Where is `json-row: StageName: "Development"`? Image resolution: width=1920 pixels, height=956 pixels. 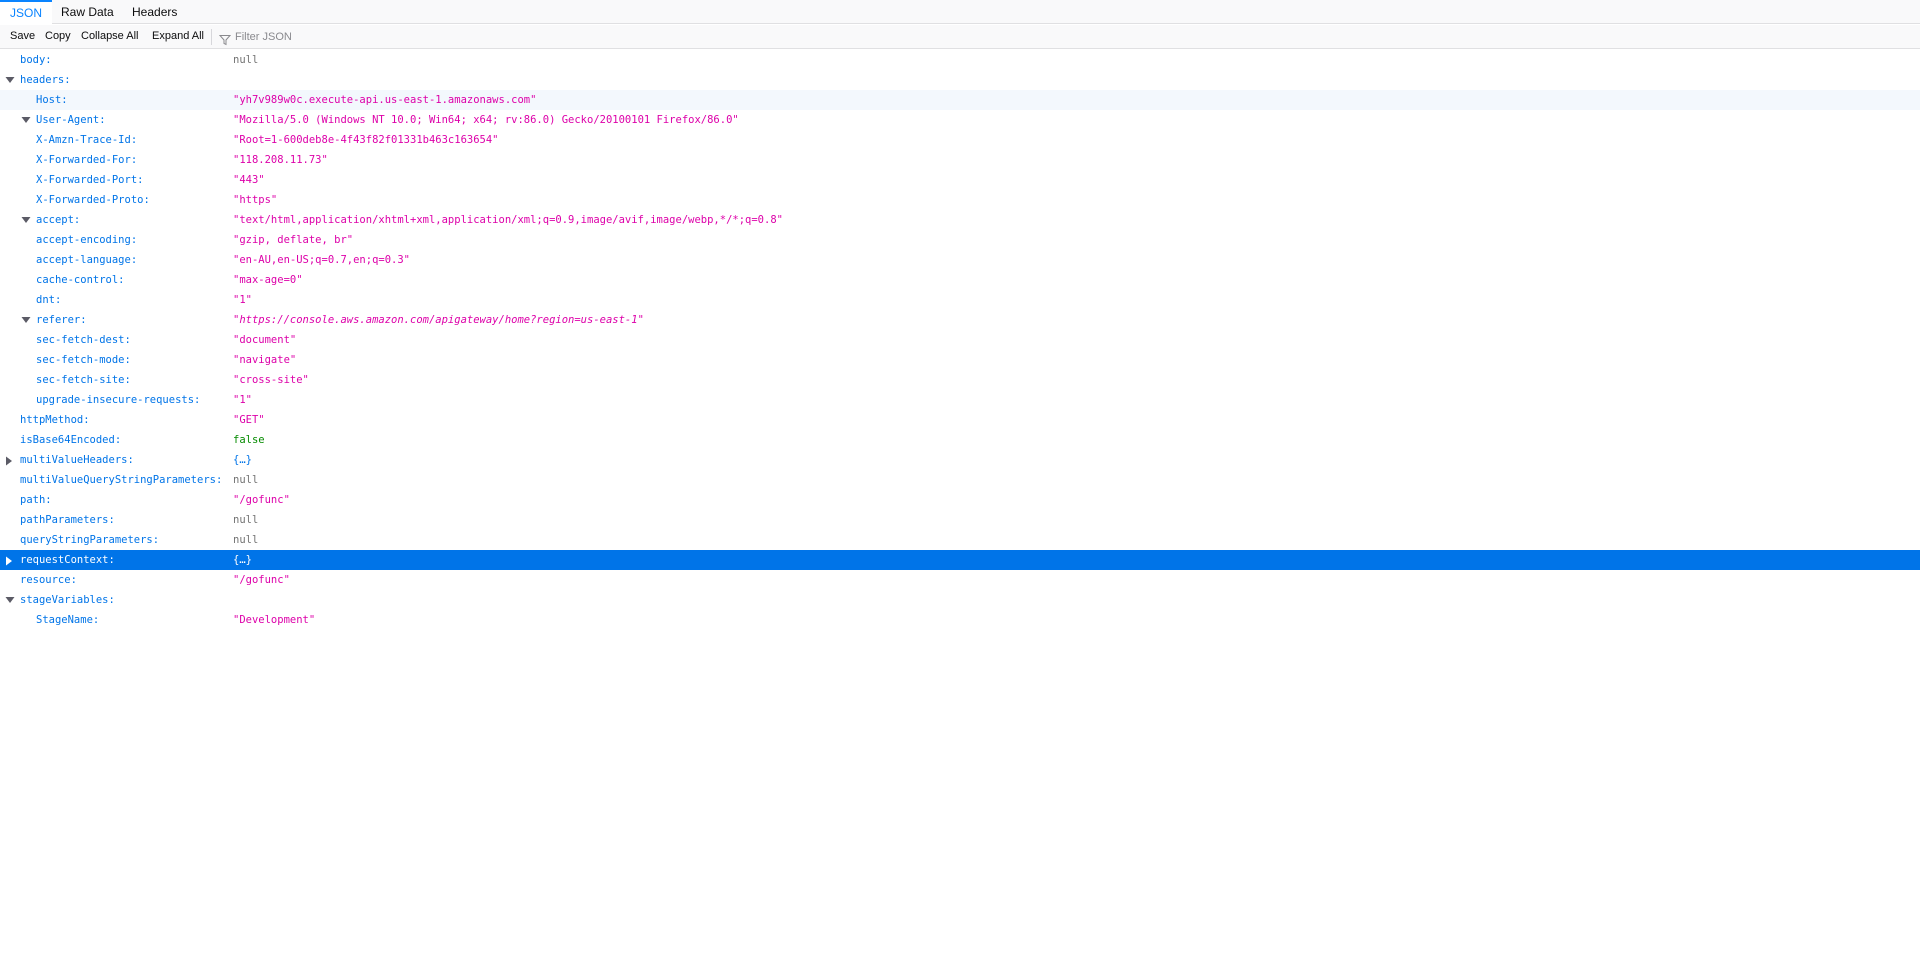
json-row: StageName: "Development" is located at coordinates (960, 620).